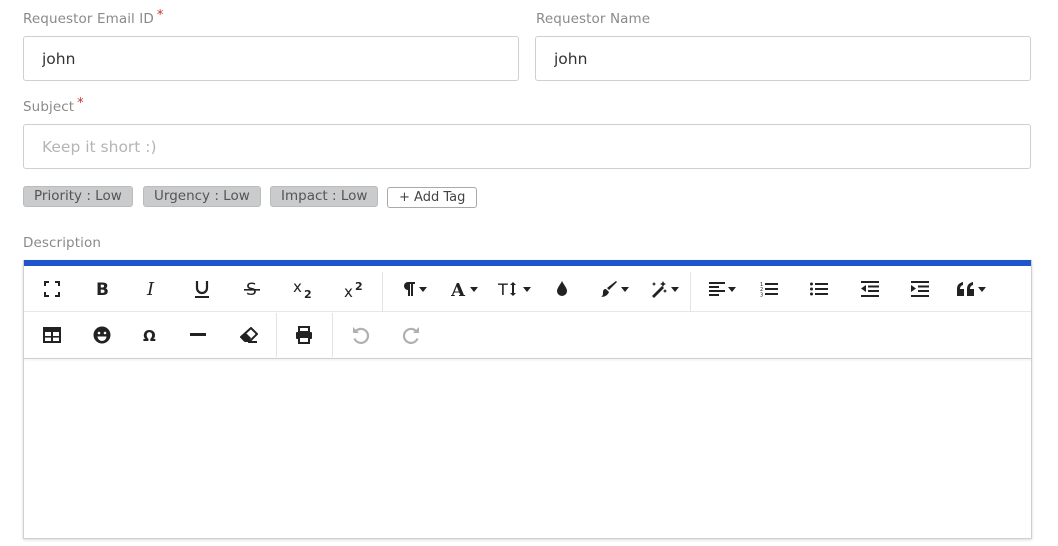  What do you see at coordinates (562, 289) in the screenshot?
I see `text-color-icon` at bounding box center [562, 289].